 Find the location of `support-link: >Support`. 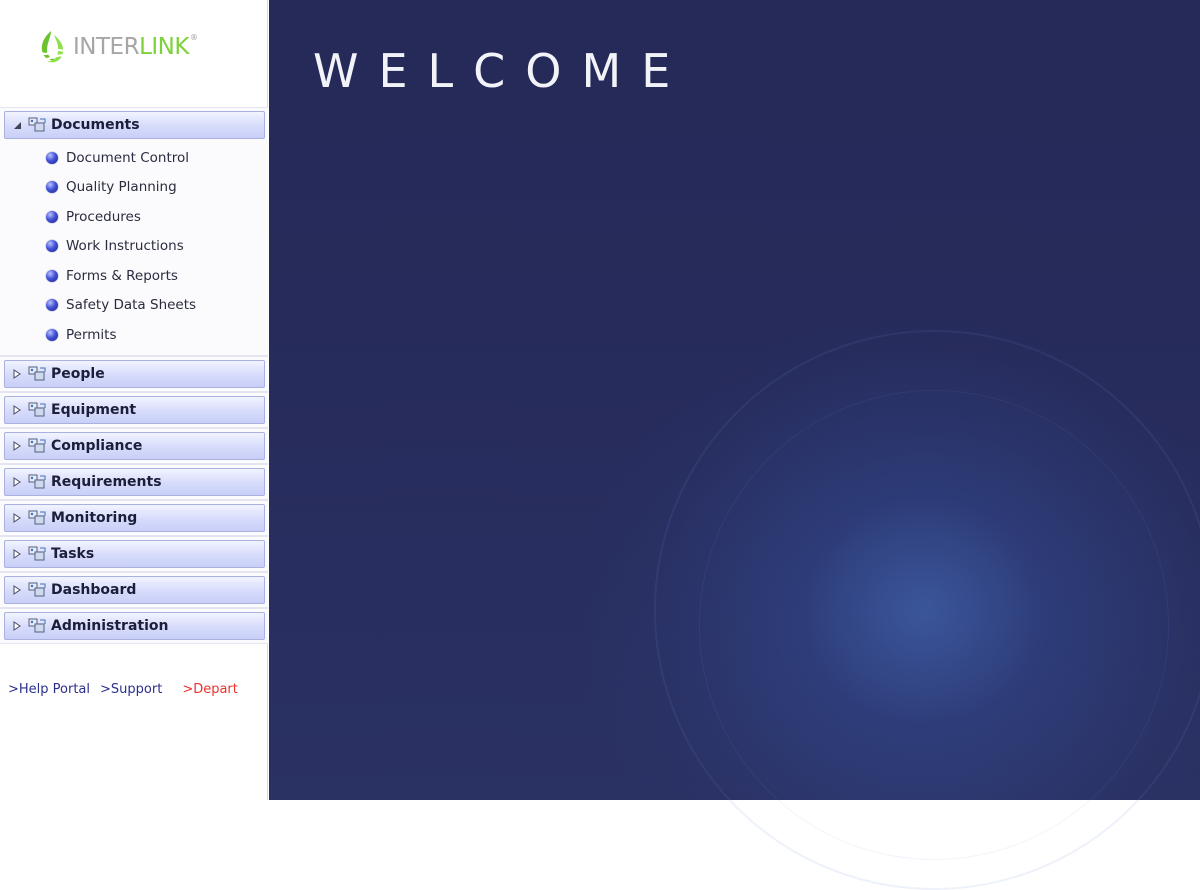

support-link: >Support is located at coordinates (131, 689).